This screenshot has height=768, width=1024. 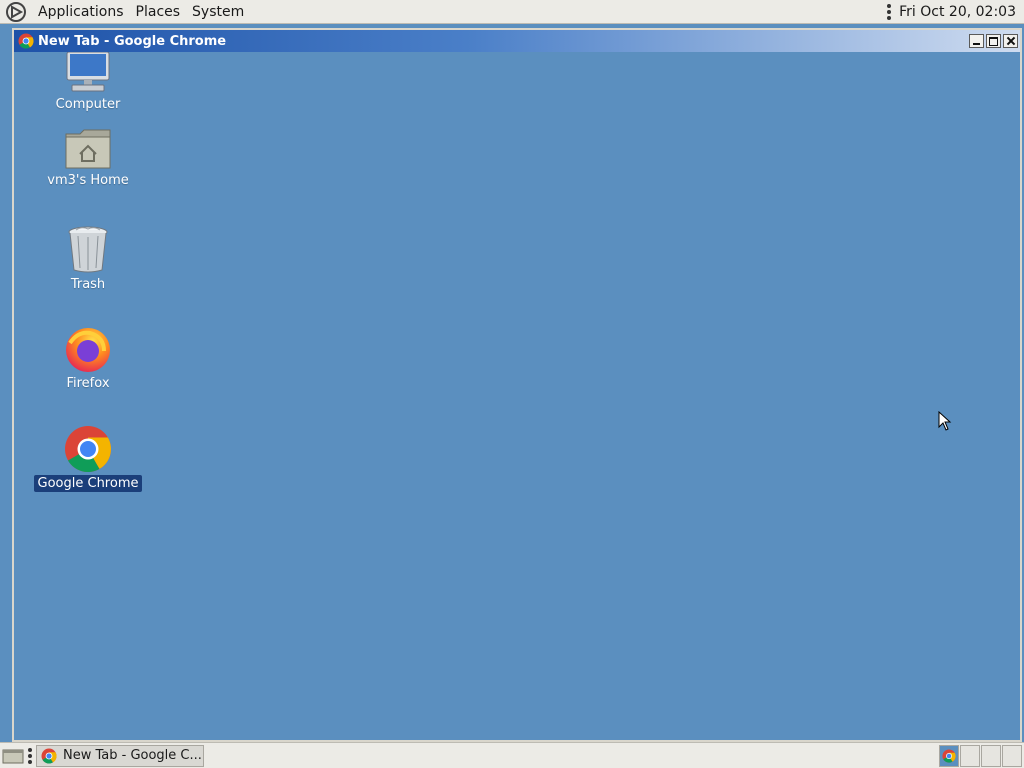 What do you see at coordinates (88, 180) in the screenshot?
I see `desktop-icon-label: vm3's Home` at bounding box center [88, 180].